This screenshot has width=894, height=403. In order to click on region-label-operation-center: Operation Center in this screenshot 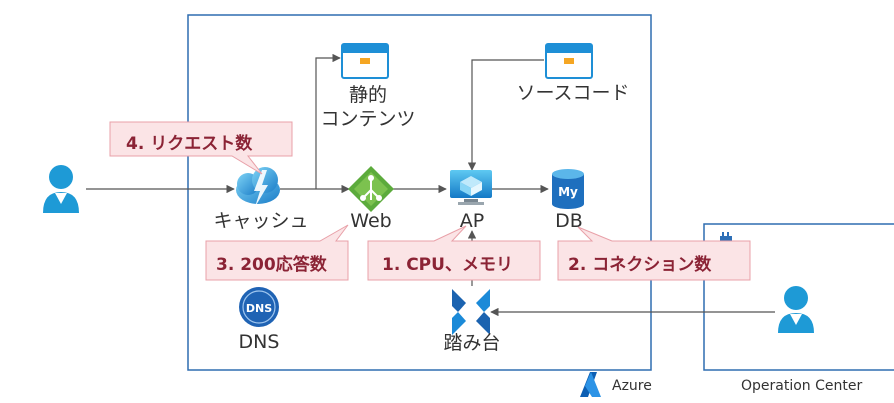, I will do `click(802, 386)`.